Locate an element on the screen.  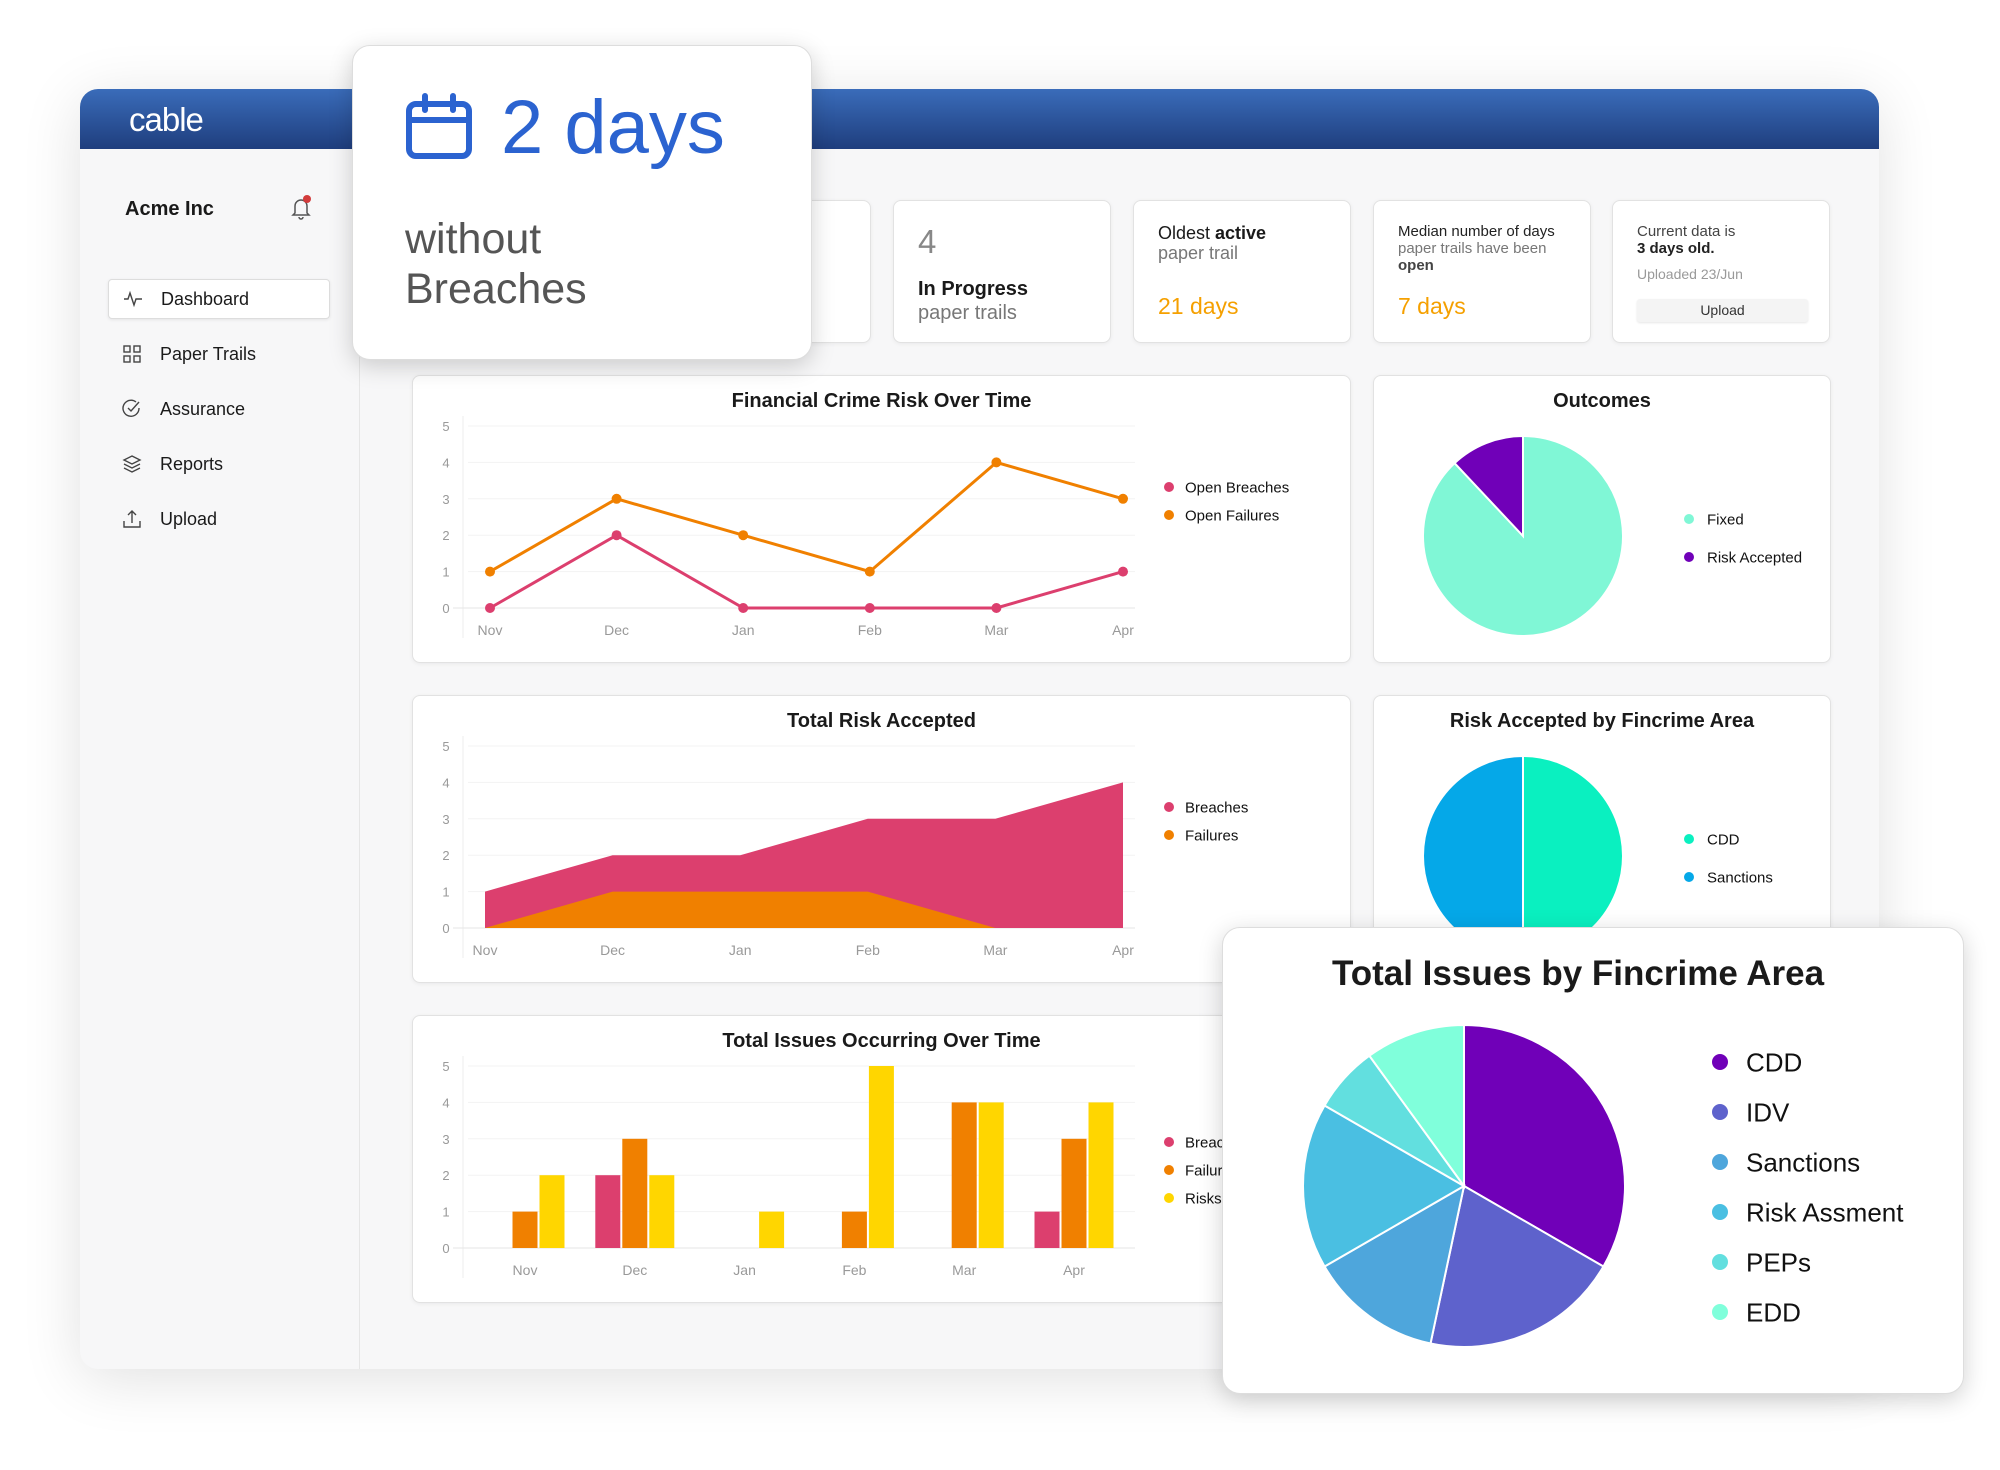
top-bar: cable is located at coordinates (979, 119).